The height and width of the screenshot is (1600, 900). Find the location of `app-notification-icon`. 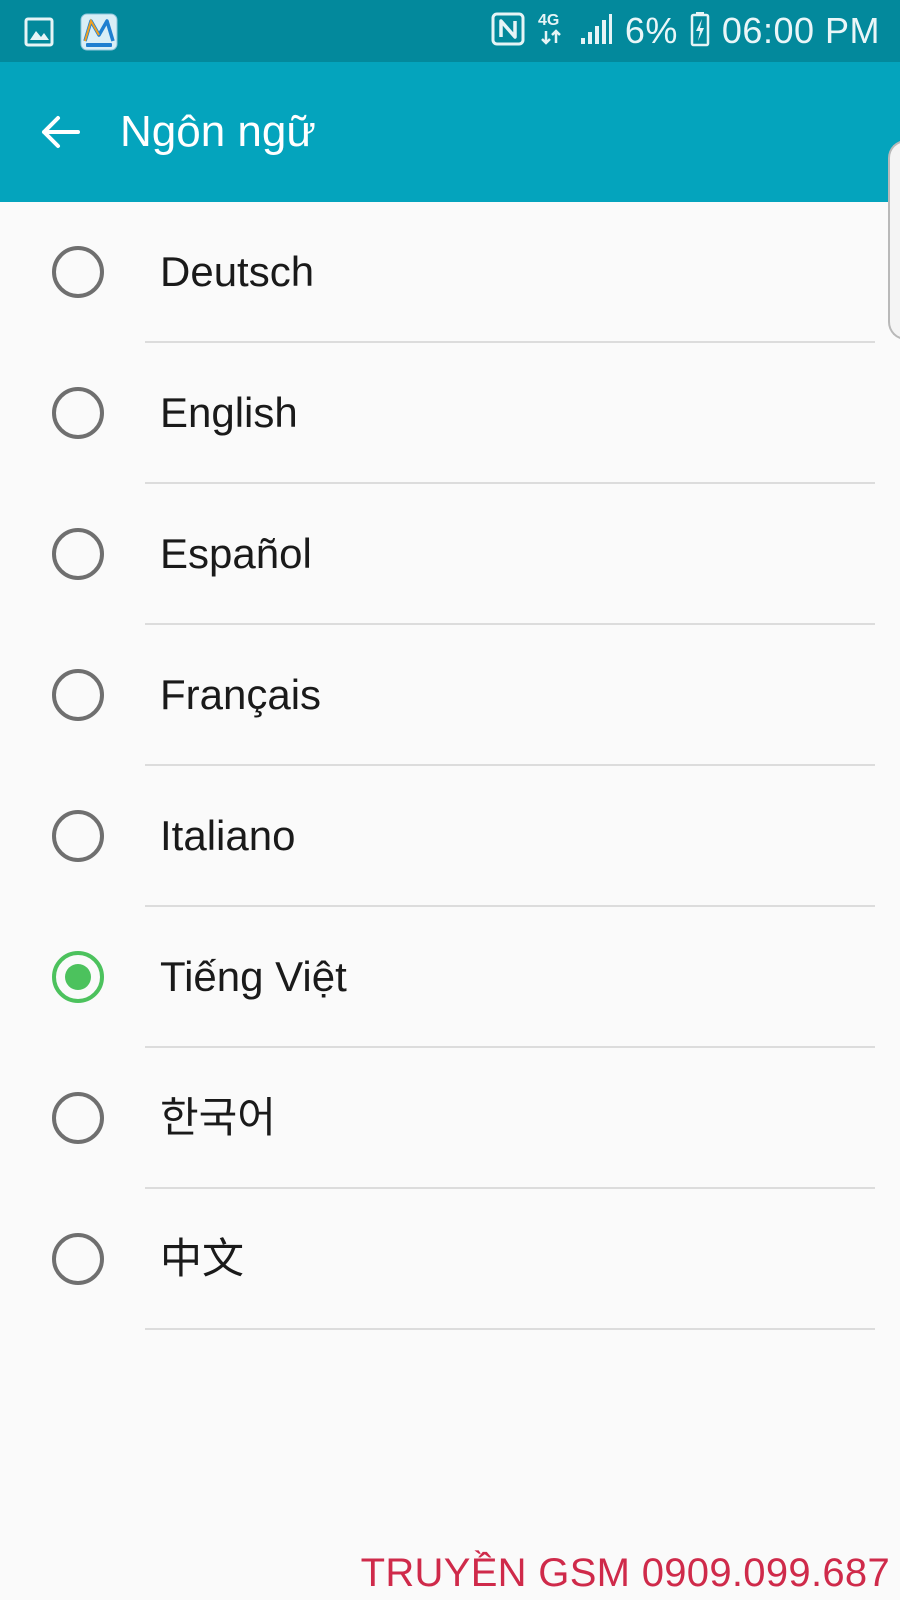

app-notification-icon is located at coordinates (99, 32).